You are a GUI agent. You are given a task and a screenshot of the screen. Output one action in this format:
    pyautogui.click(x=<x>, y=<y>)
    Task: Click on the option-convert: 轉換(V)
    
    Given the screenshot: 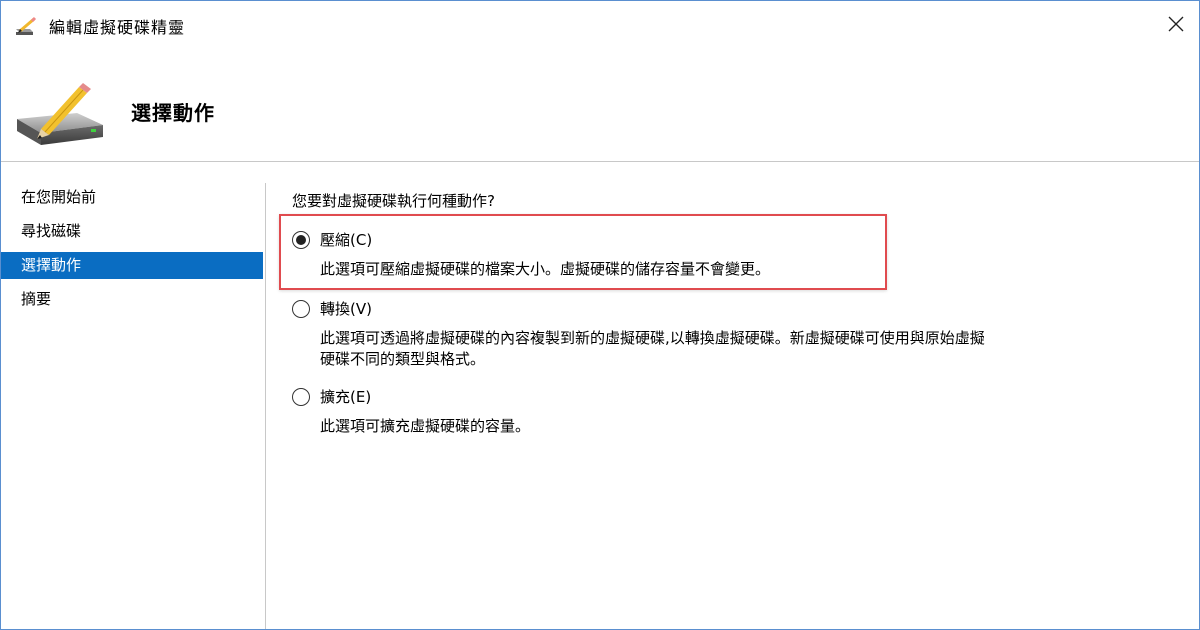 What is the action you would take?
    pyautogui.click(x=332, y=308)
    